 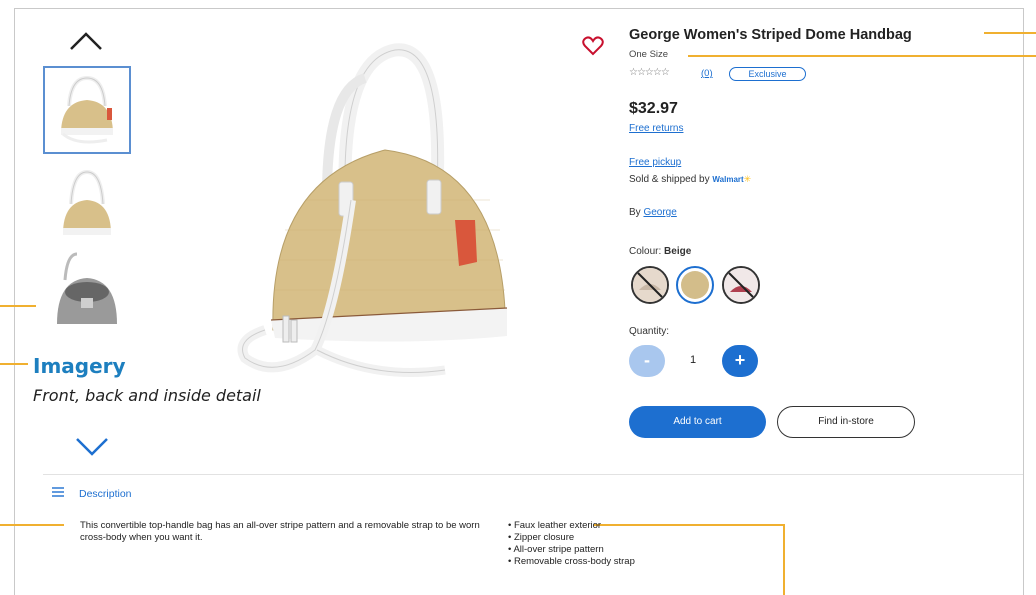 What do you see at coordinates (649, 54) in the screenshot?
I see `product-size: One Size` at bounding box center [649, 54].